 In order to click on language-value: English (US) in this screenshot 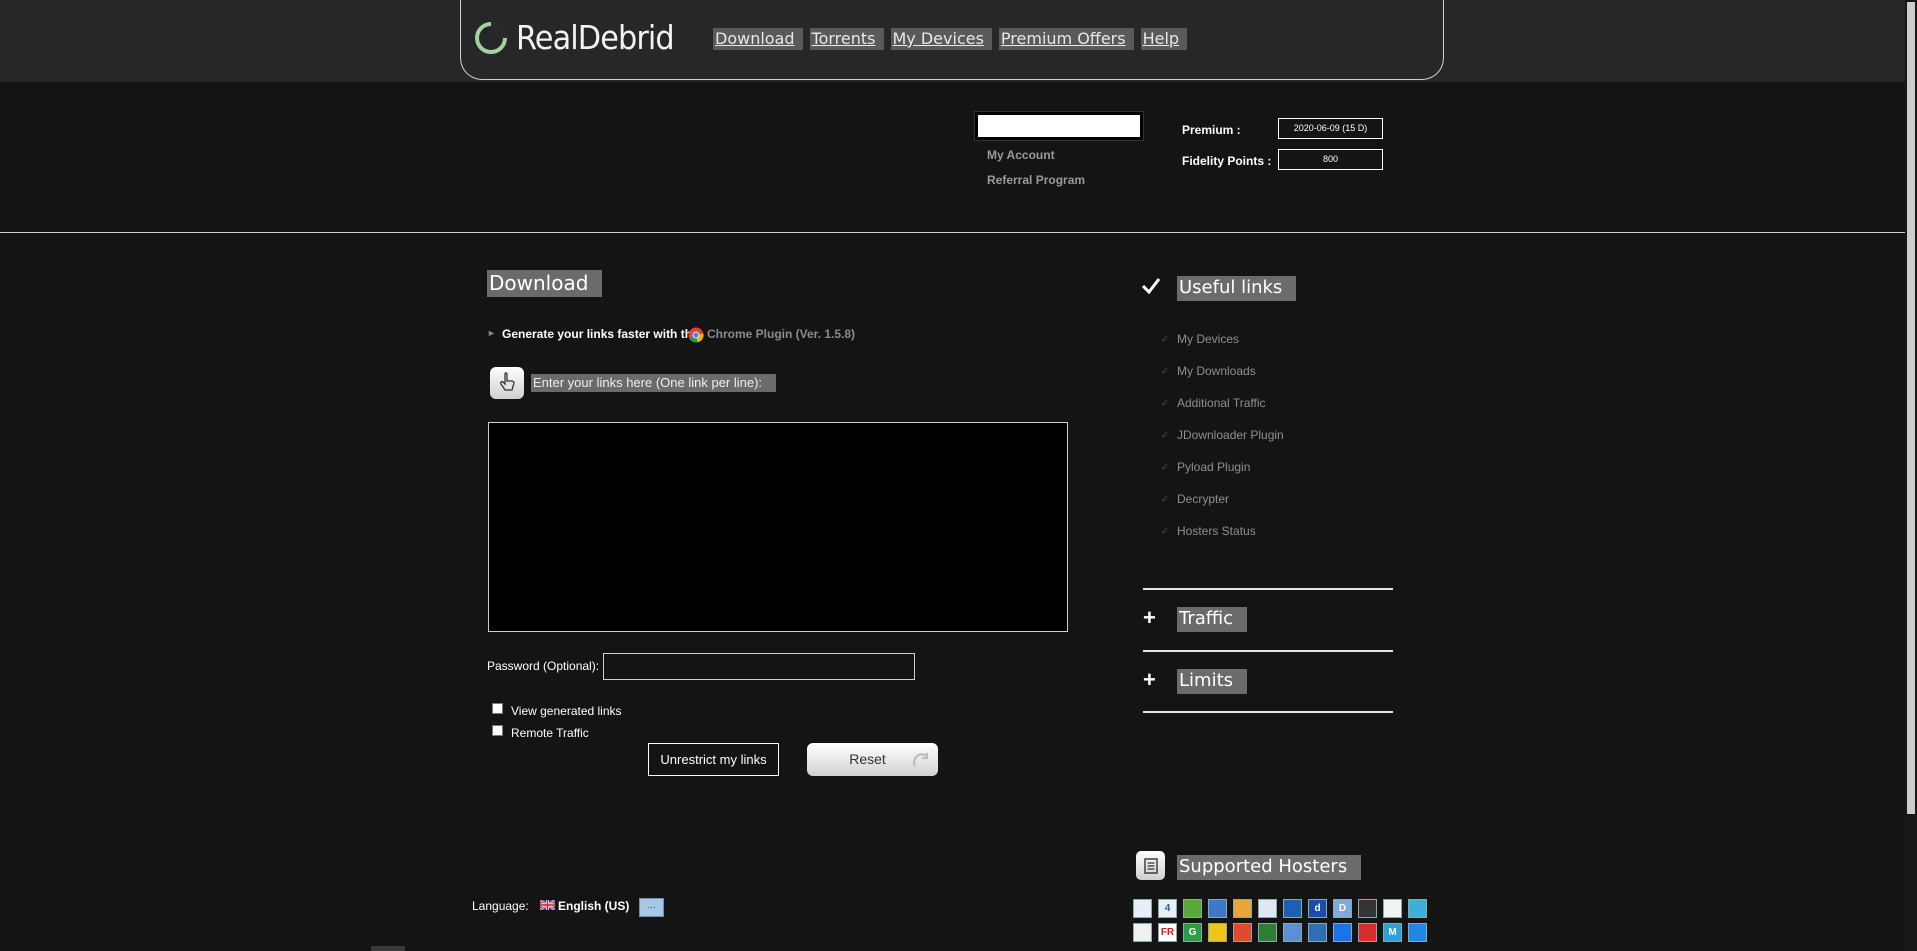, I will do `click(593, 906)`.